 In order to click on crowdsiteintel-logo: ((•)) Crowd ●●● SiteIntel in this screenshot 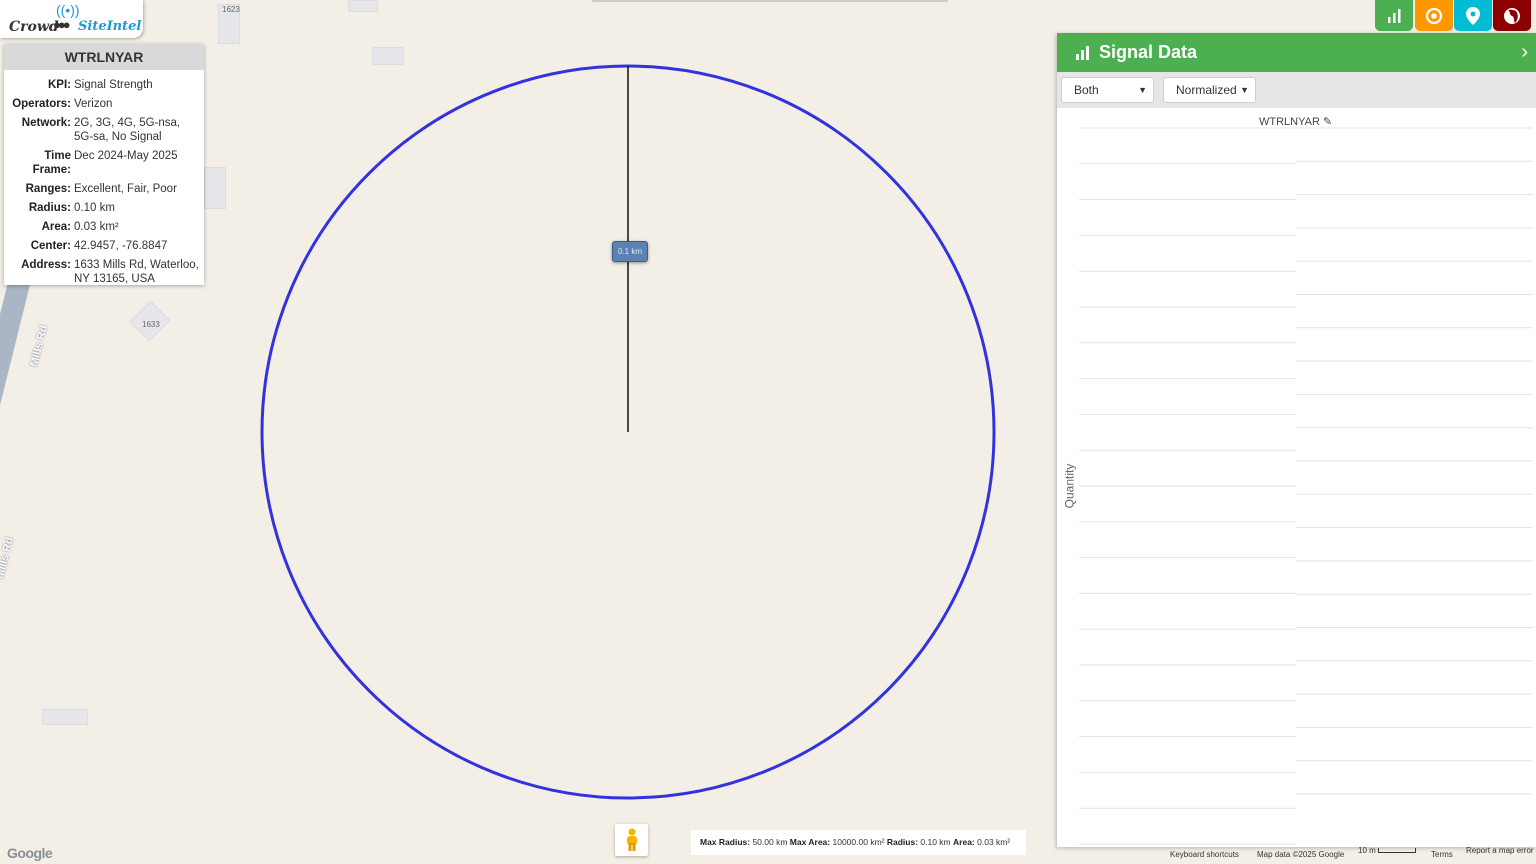, I will do `click(71, 19)`.